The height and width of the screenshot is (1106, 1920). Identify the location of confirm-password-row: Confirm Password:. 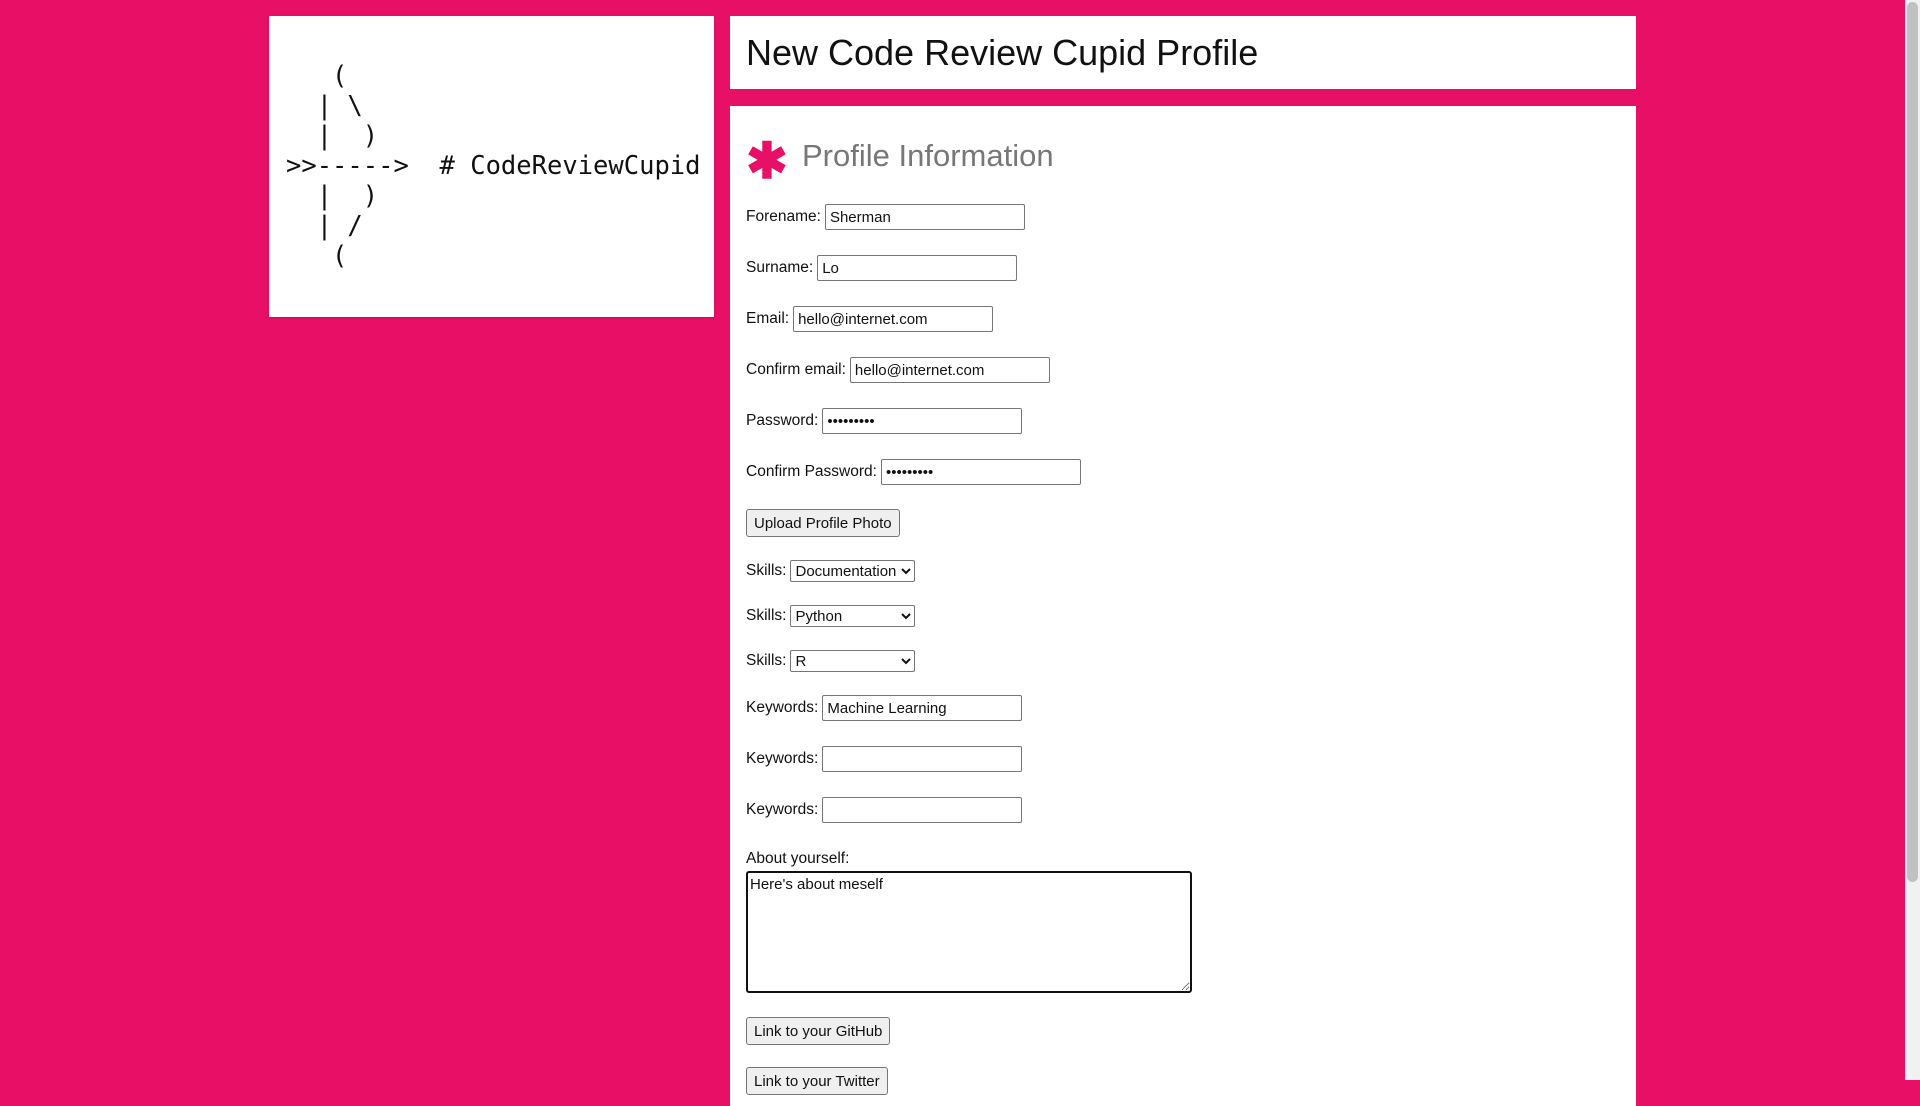
(913, 472).